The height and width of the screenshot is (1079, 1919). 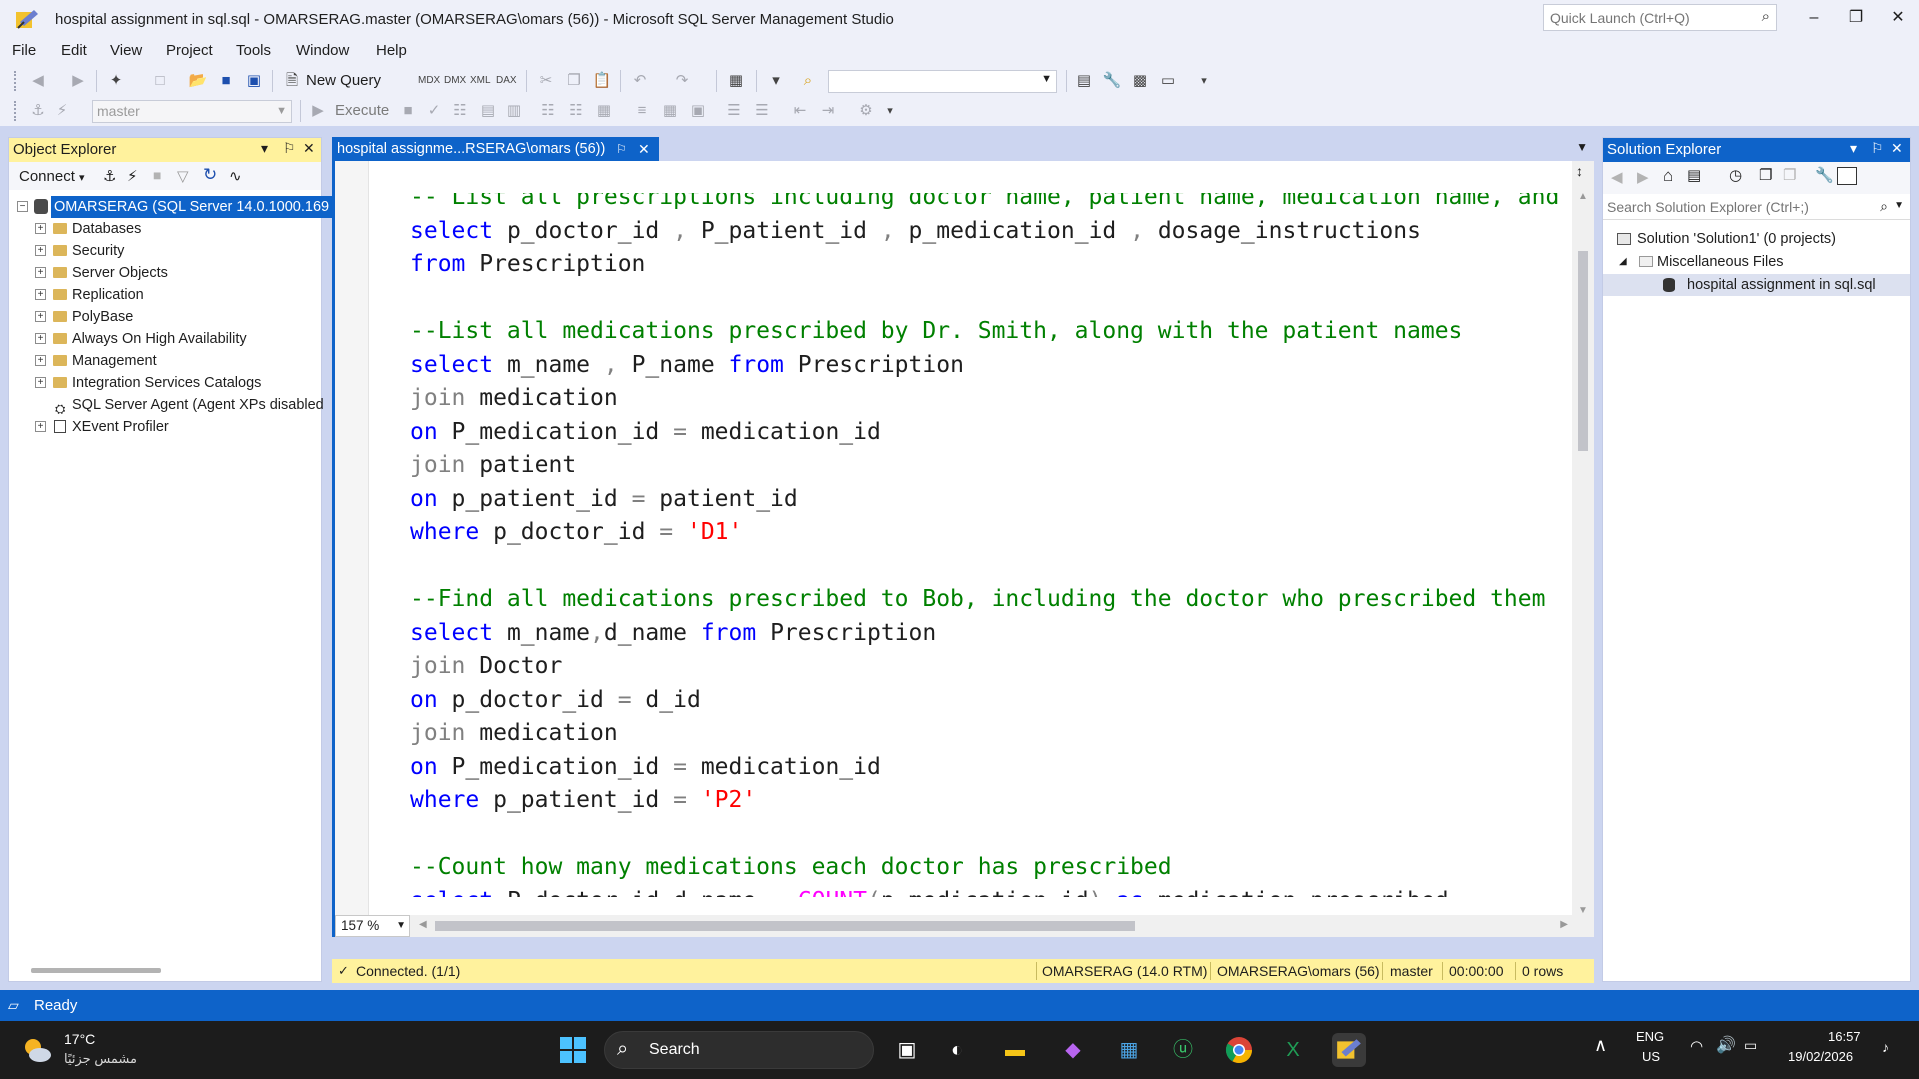 I want to click on decrease-indent-icon: ⇤, so click(x=800, y=111).